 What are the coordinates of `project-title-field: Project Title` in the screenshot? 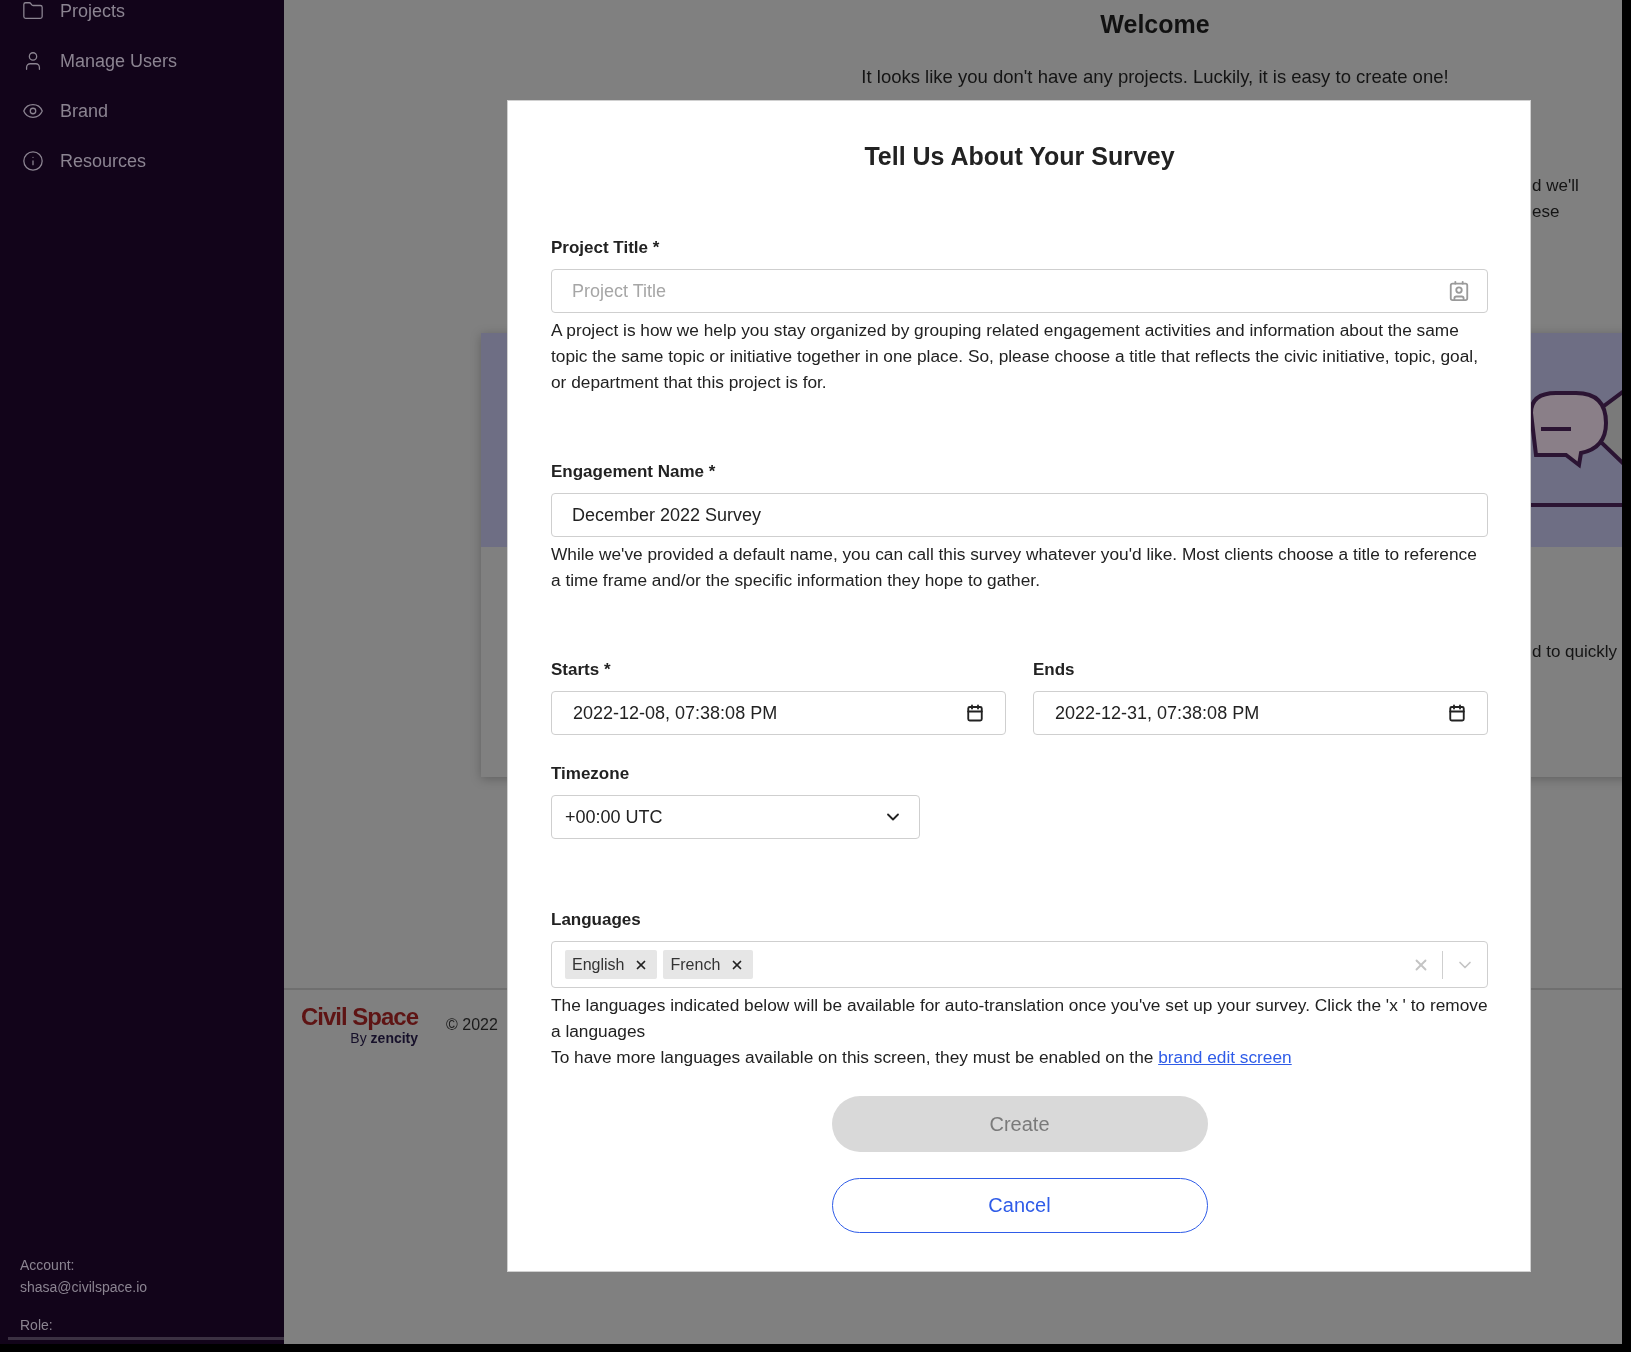 It's located at (1019, 291).